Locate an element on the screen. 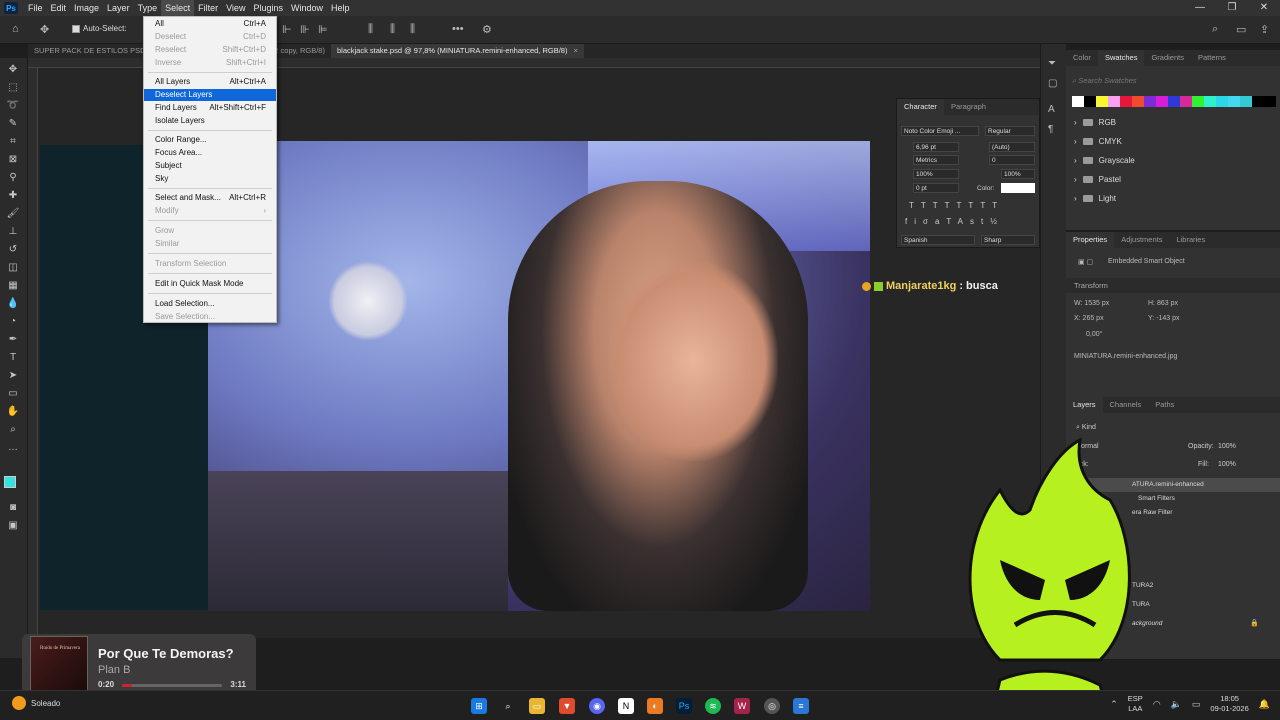 The height and width of the screenshot is (720, 1280). folder-cmyk: › CMYK is located at coordinates (1098, 141).